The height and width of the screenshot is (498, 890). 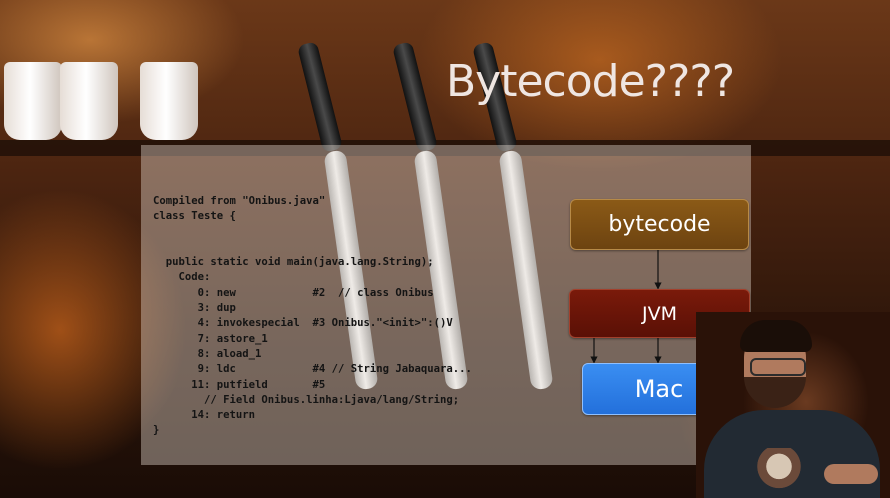 I want to click on presenter-hand, so click(x=851, y=474).